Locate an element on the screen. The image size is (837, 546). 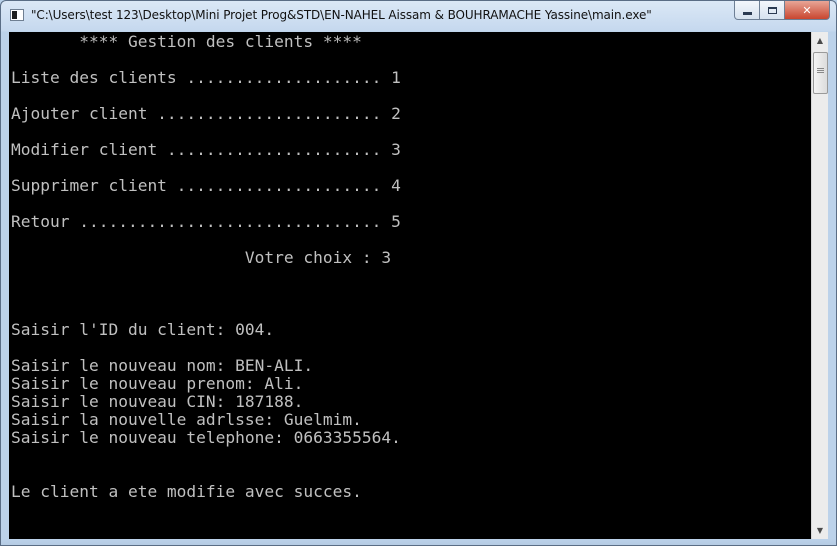
scroll-down-arrow-icon: ▼ is located at coordinates (820, 530).